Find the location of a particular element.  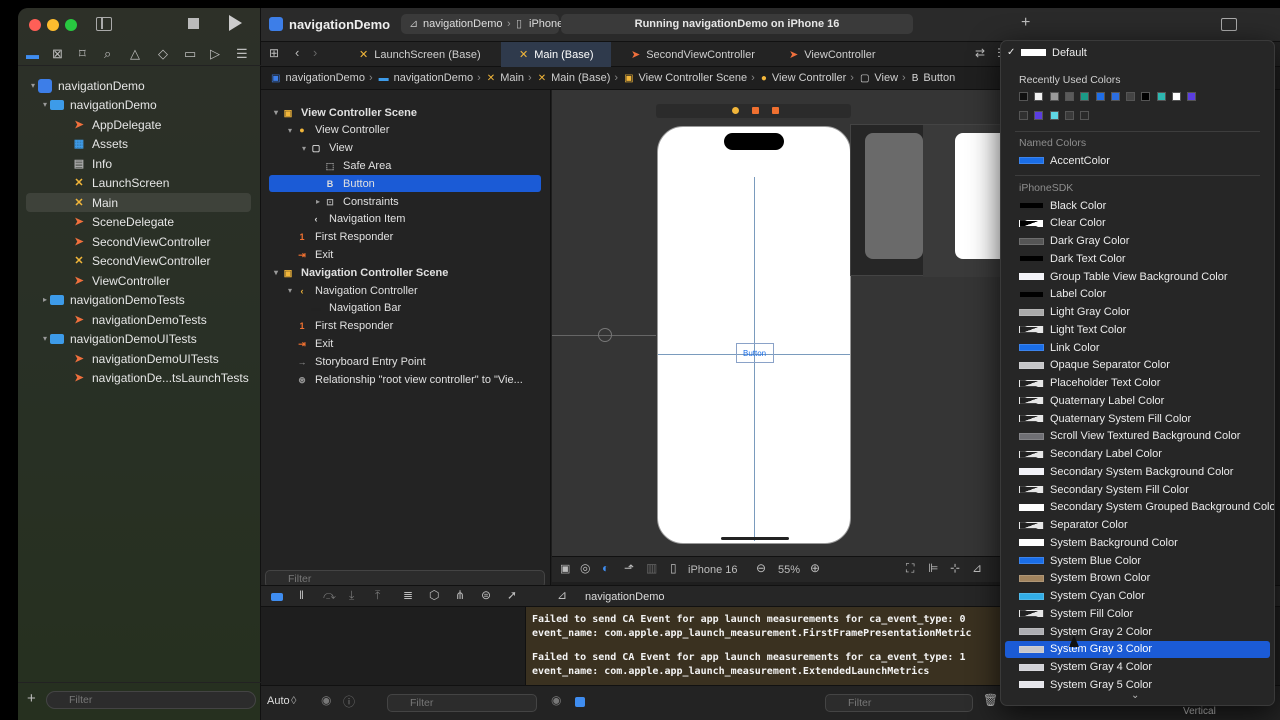

color-option: System Gray 2 Color is located at coordinates (1137, 631).